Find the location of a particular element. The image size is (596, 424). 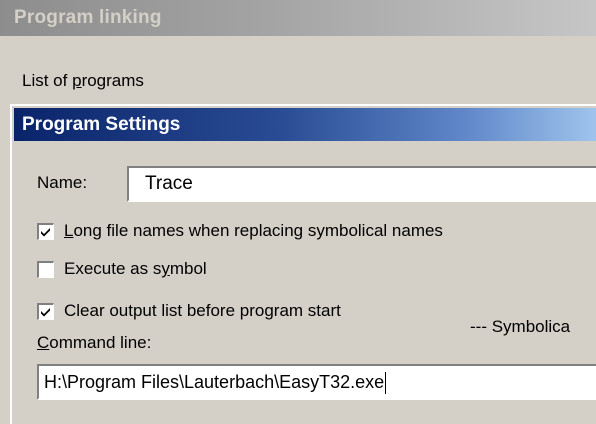

text-caret is located at coordinates (386, 383).